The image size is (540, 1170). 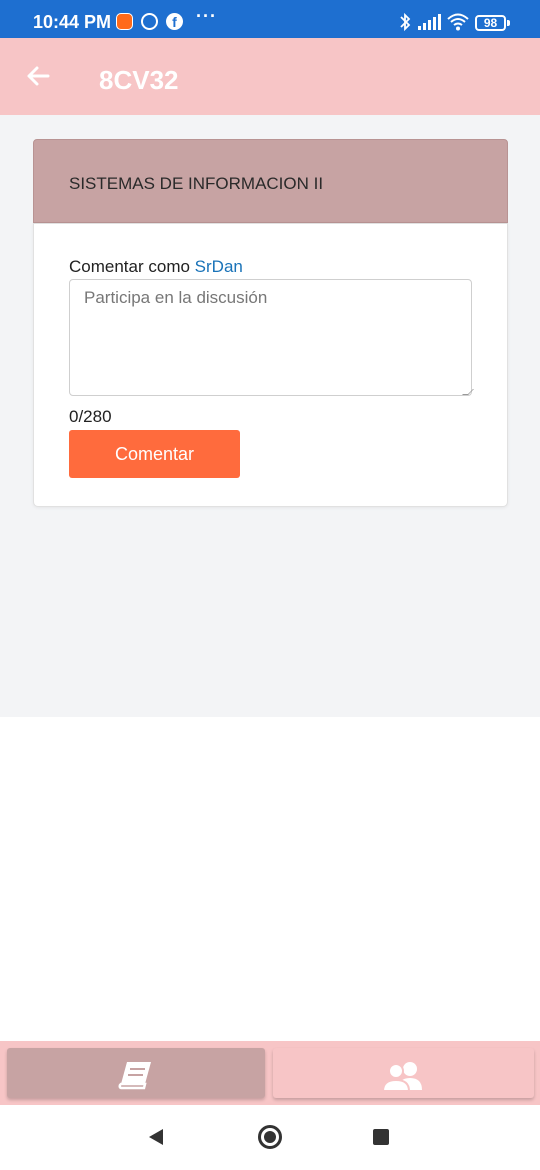 I want to click on wifi-icon, so click(x=458, y=24).